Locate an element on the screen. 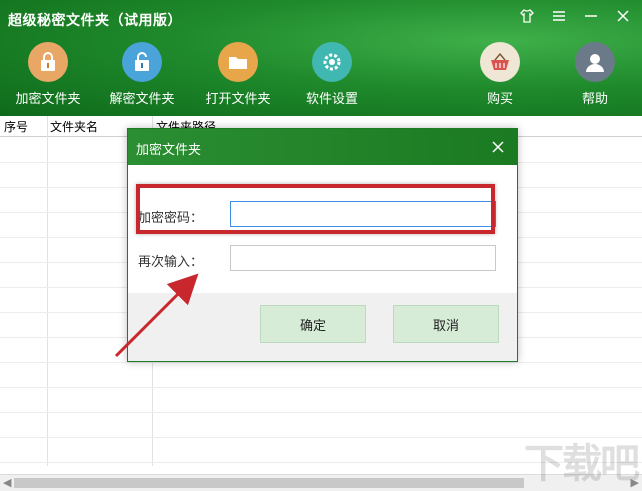 The width and height of the screenshot is (642, 491). watermark-logo: 下载吧 is located at coordinates (582, 464).